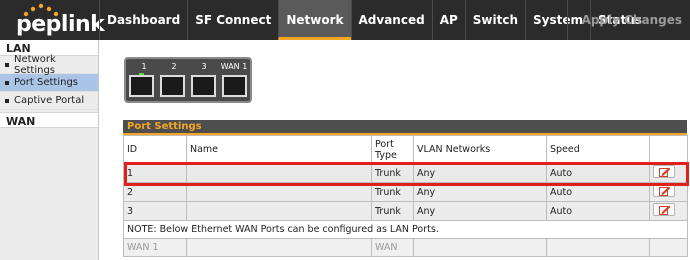 The width and height of the screenshot is (690, 260). I want to click on table-header-row: ID Name Port Type VLAN Networks Speed, so click(405, 149).